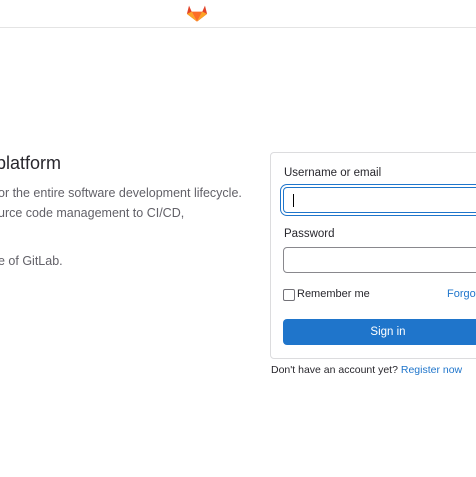  What do you see at coordinates (379, 200) in the screenshot?
I see `username-input` at bounding box center [379, 200].